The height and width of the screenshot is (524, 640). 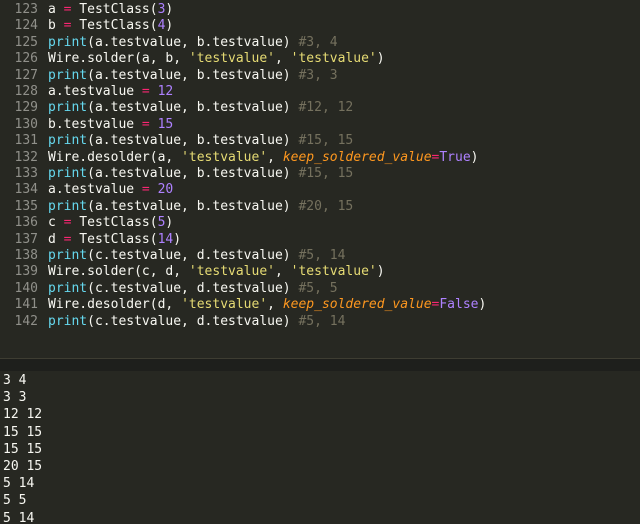 What do you see at coordinates (115, 157) in the screenshot?
I see `code-token: Wire.desolder(a,` at bounding box center [115, 157].